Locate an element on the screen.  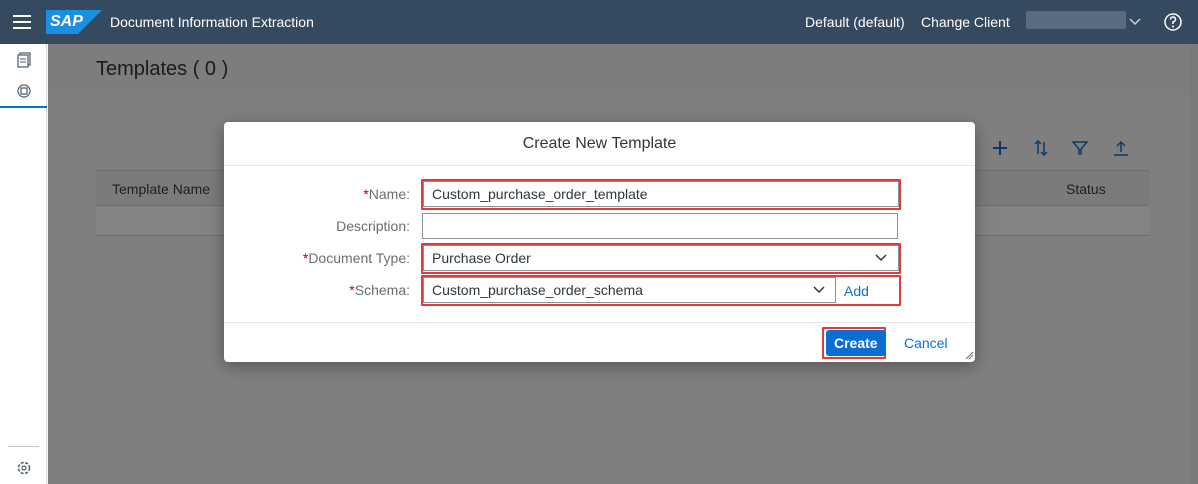
nav-separator is located at coordinates (23, 446).